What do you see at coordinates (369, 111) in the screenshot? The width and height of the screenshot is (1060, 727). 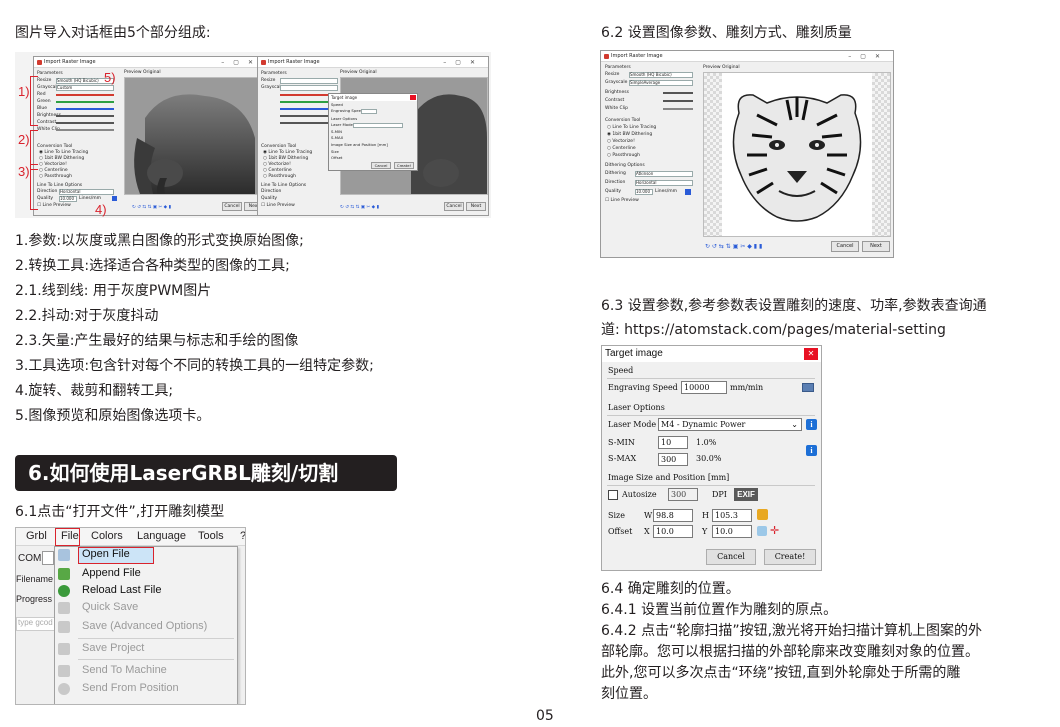 I see `mini-speed-input` at bounding box center [369, 111].